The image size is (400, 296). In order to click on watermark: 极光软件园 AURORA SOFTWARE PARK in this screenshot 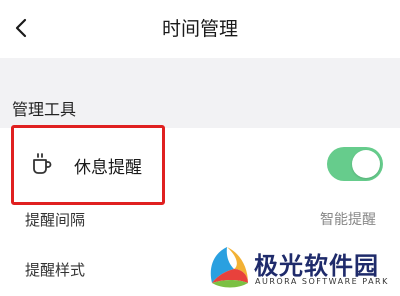, I will do `click(300, 270)`.